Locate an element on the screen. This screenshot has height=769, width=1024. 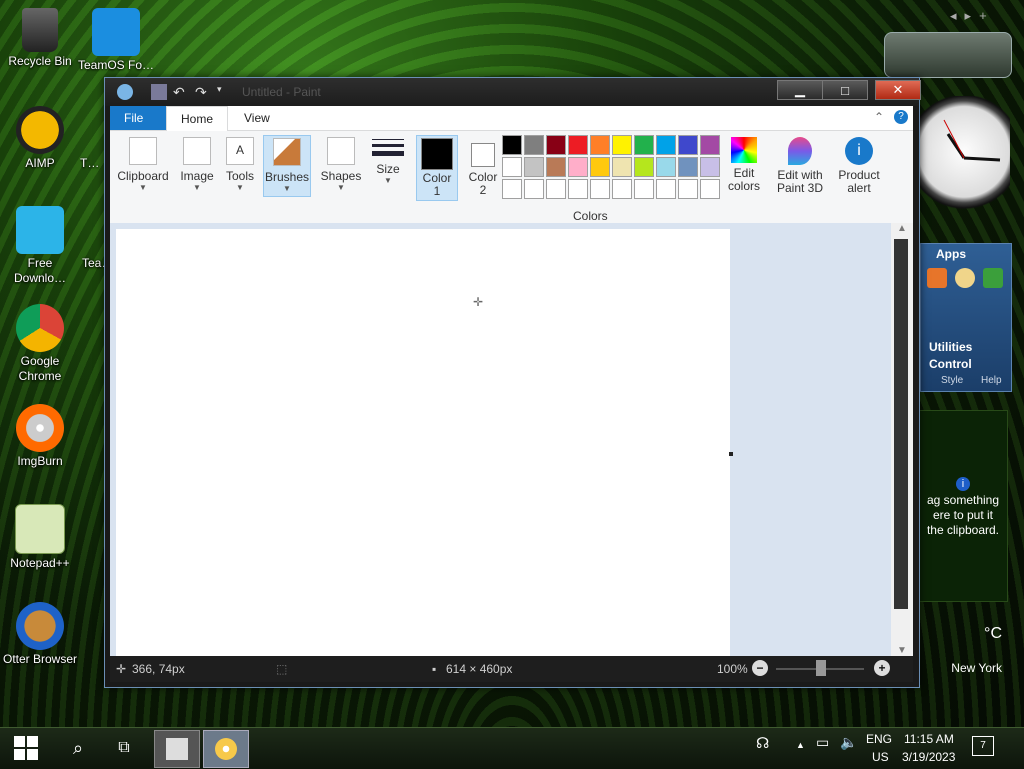
apps-control: Control is located at coordinates (950, 364).